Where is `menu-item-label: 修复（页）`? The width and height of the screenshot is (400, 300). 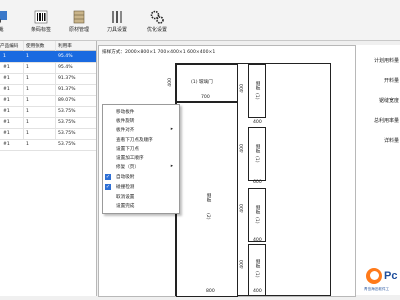 menu-item-label: 修复（页） is located at coordinates (127, 167).